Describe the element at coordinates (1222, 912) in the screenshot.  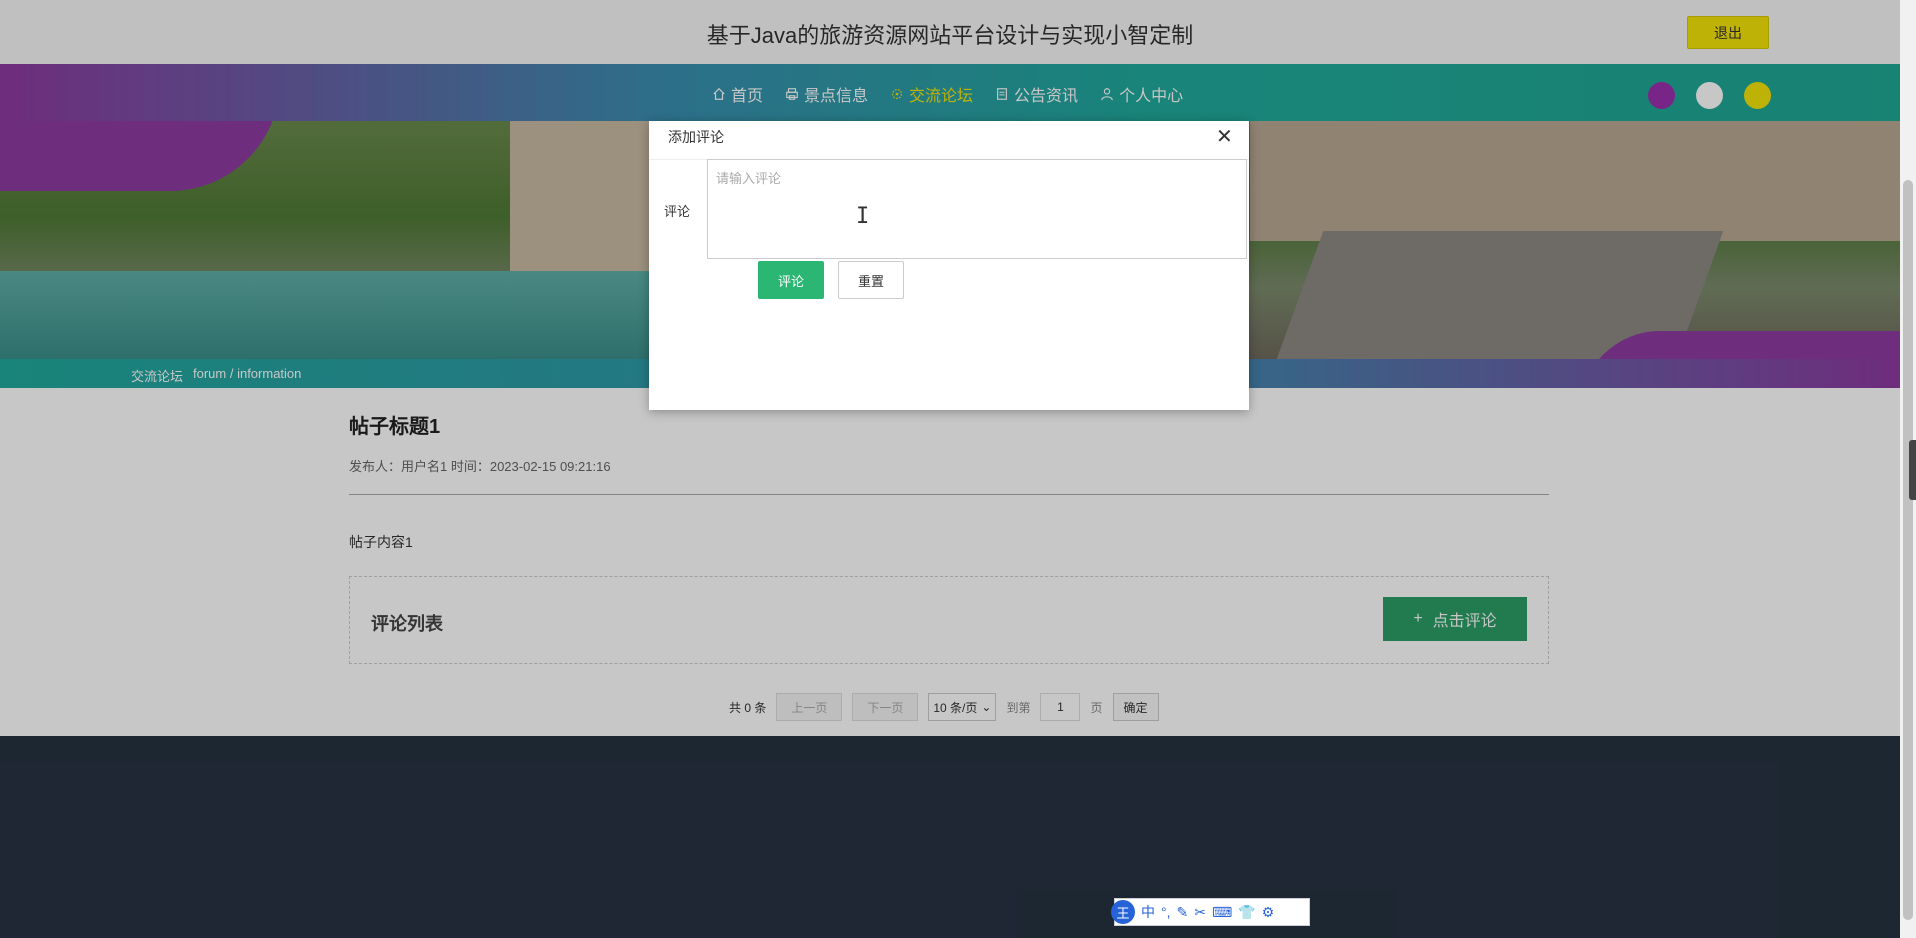
I see `keyboard-icon: ⌨` at that location.